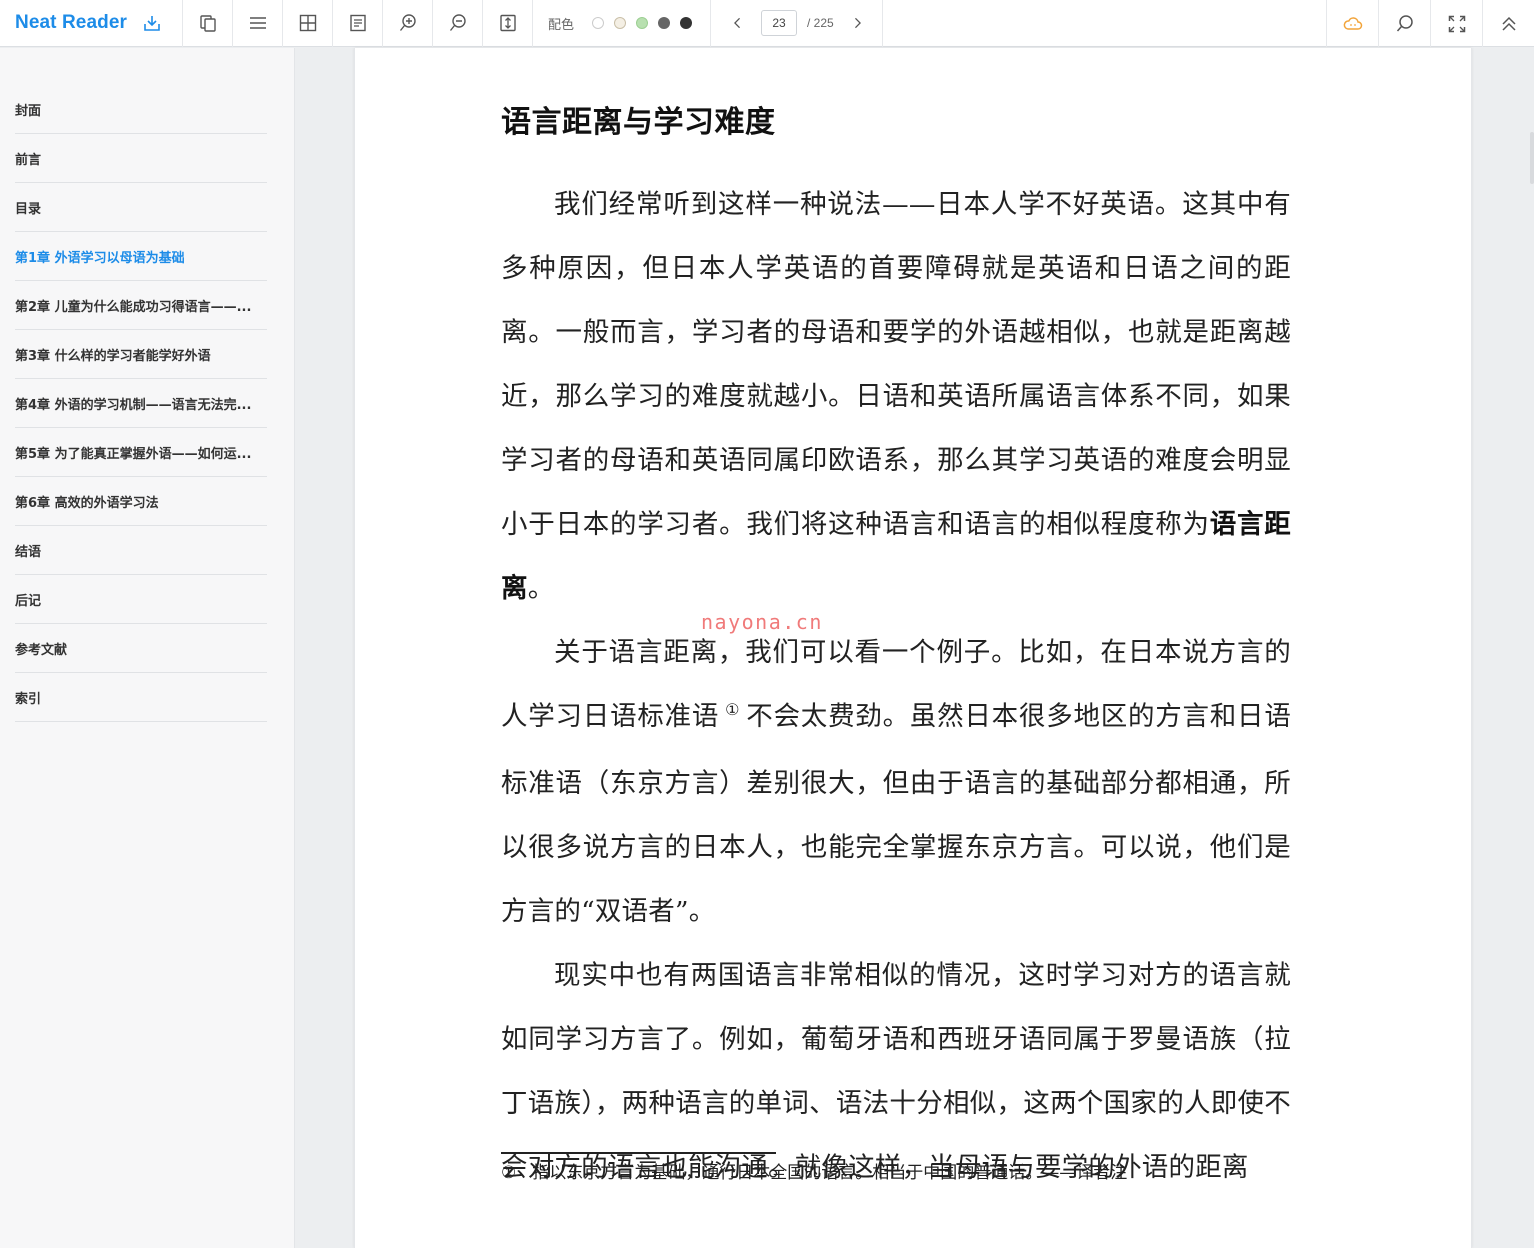 This screenshot has width=1534, height=1248. I want to click on toc-item: 目录, so click(141, 207).